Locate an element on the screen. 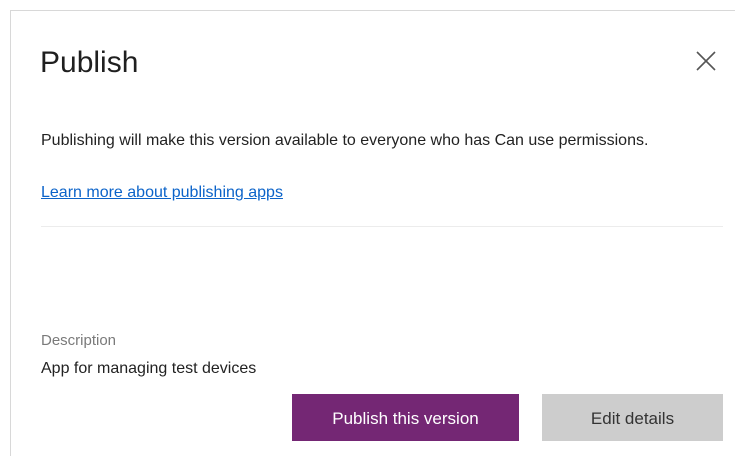 This screenshot has height=456, width=735. description-value: App for managing test devices is located at coordinates (149, 368).